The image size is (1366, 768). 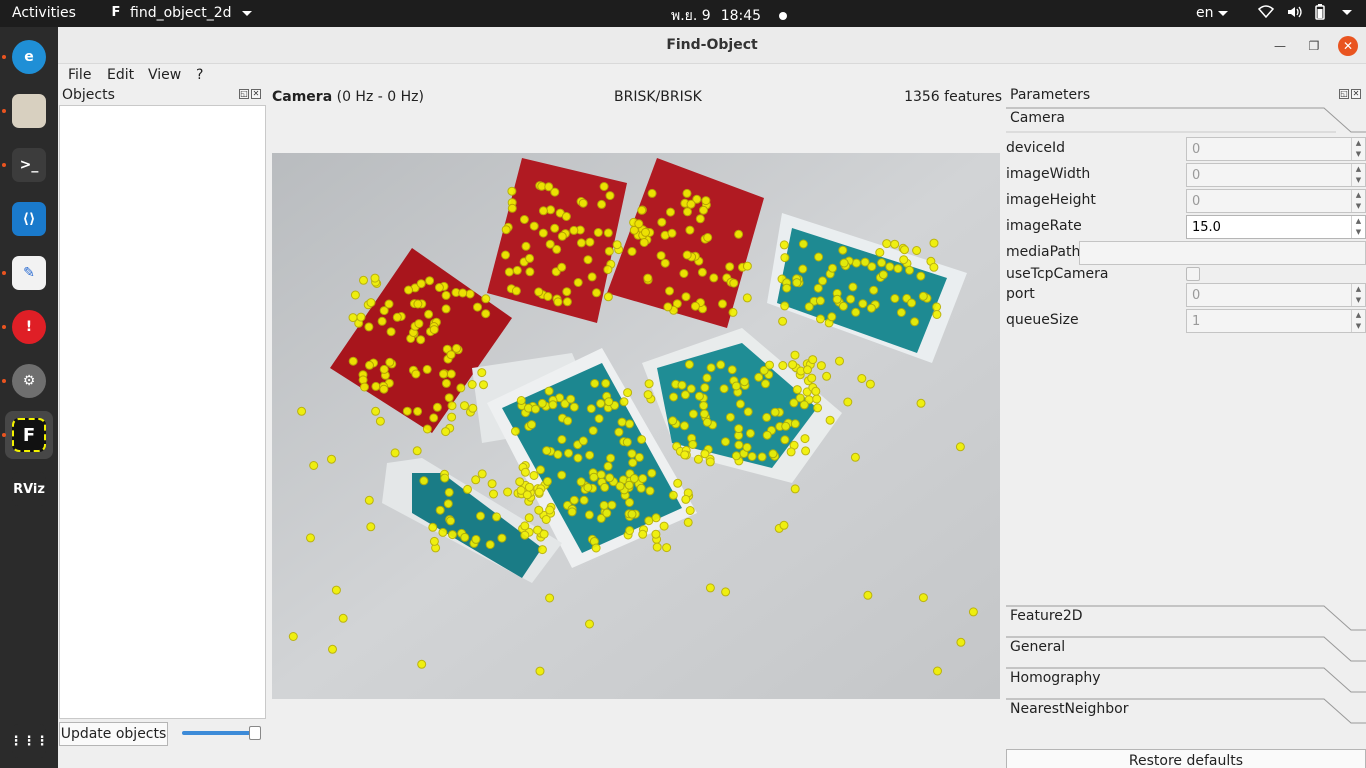 I want to click on param-port: port 0 ▲ ▼, so click(x=1186, y=296).